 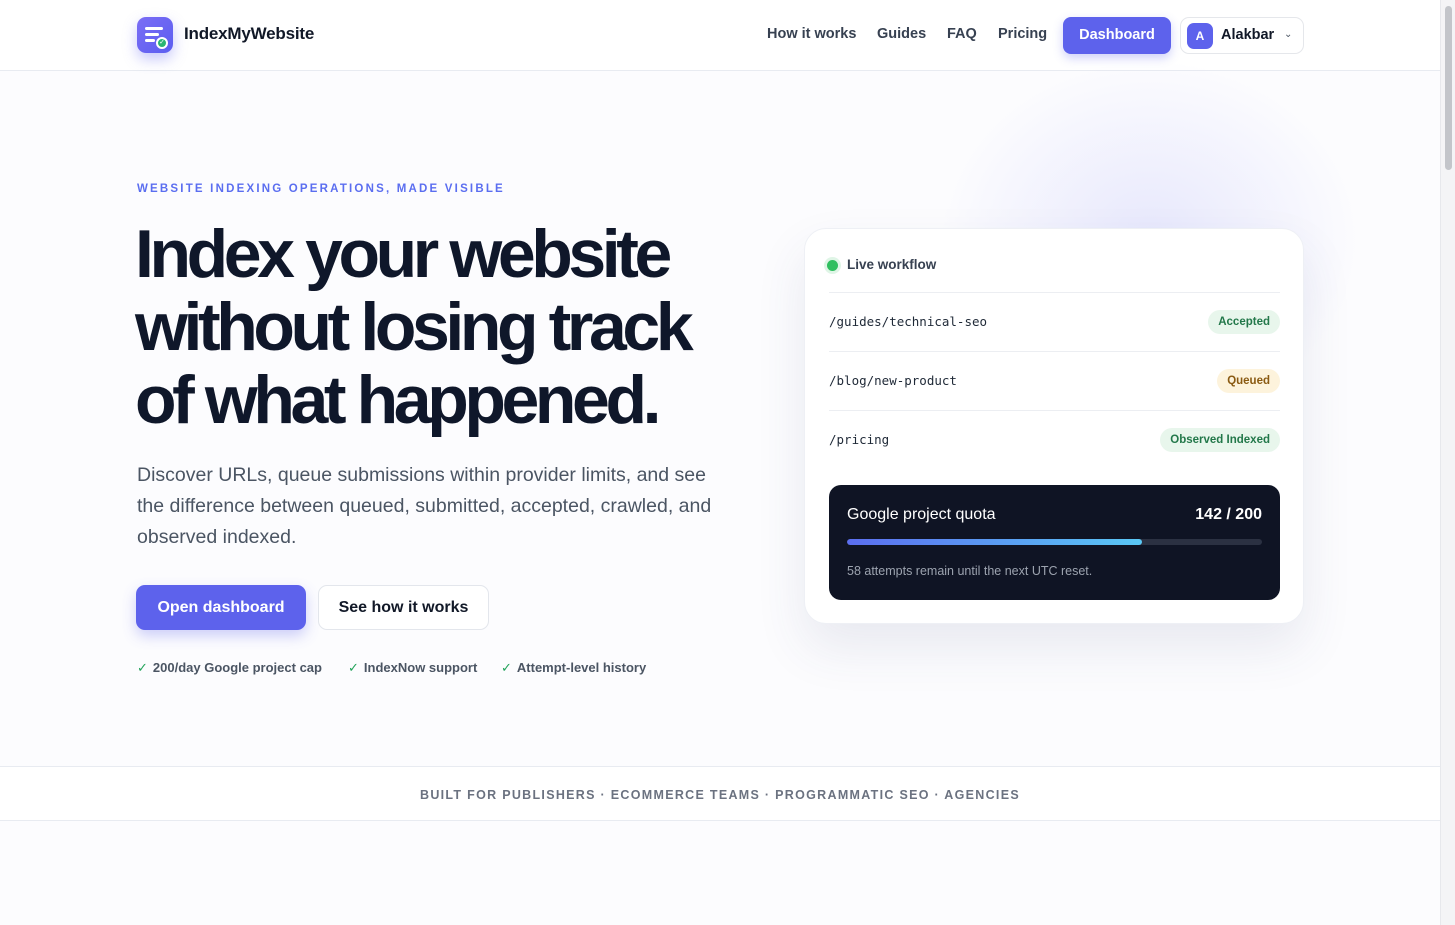 What do you see at coordinates (1288, 34) in the screenshot?
I see `chevron-down-icon: ⌄` at bounding box center [1288, 34].